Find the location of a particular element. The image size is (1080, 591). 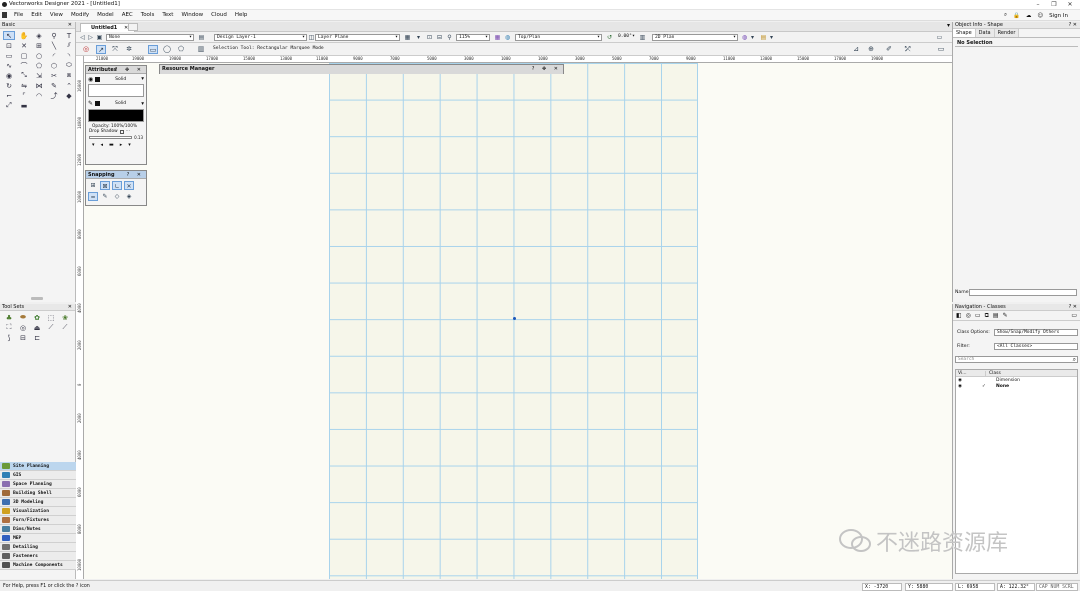

snap-grid-icon: ⊞ is located at coordinates (93, 185).